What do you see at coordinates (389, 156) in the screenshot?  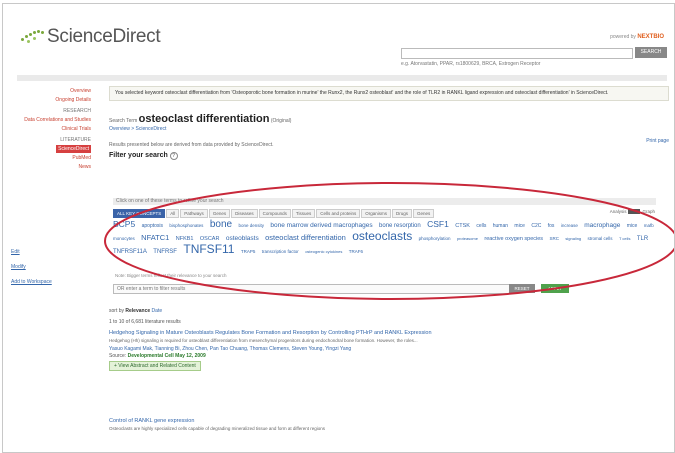 I see `filter-title: Filter your search ?` at bounding box center [389, 156].